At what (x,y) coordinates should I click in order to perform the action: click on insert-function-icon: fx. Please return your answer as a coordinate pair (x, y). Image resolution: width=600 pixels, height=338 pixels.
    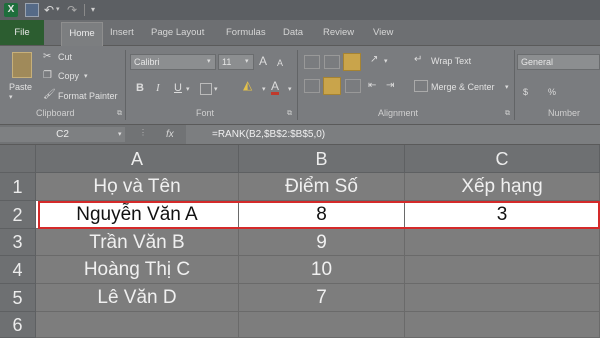
    Looking at the image, I should click on (170, 134).